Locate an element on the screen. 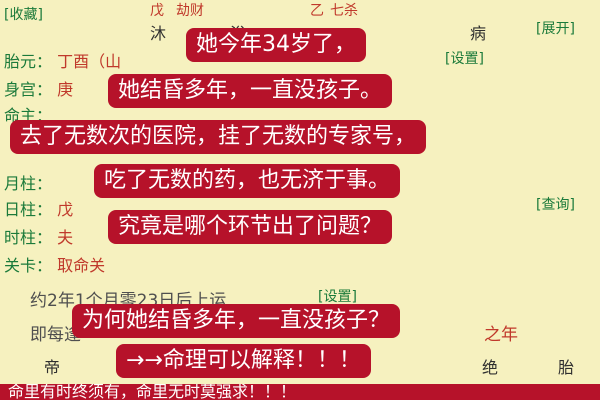 The width and height of the screenshot is (600, 400). caption-line-5: 究竟是哪个环节出了问题？ is located at coordinates (250, 227).